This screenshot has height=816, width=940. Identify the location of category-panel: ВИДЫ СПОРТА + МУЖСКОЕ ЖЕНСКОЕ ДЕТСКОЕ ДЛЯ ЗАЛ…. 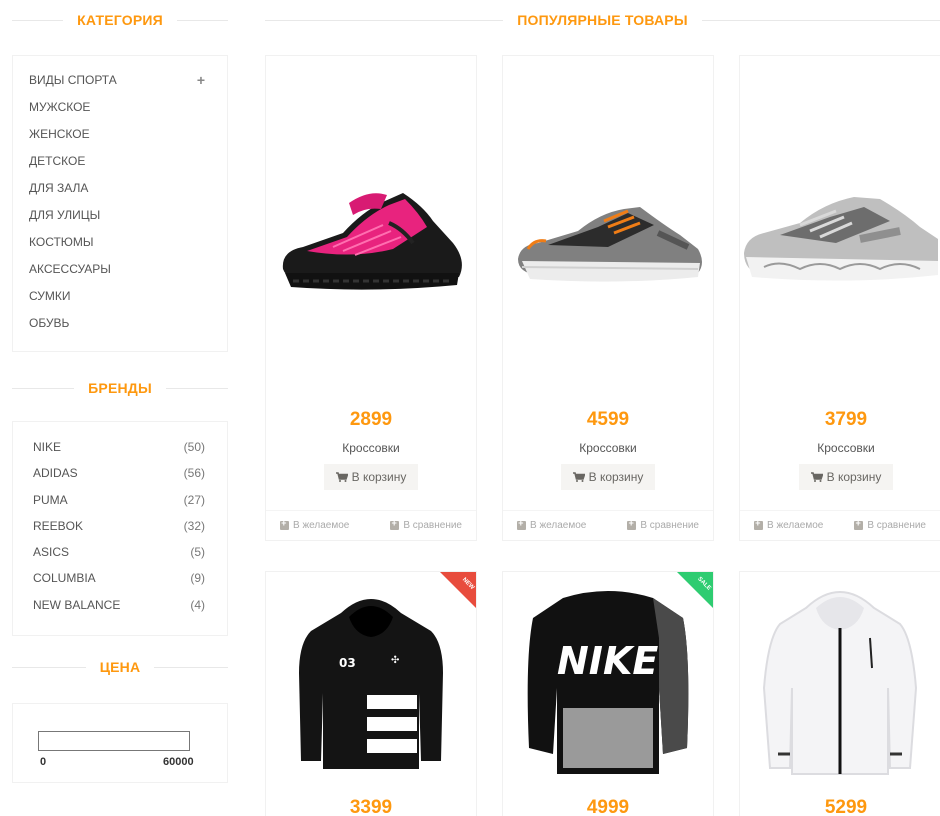
(120, 203).